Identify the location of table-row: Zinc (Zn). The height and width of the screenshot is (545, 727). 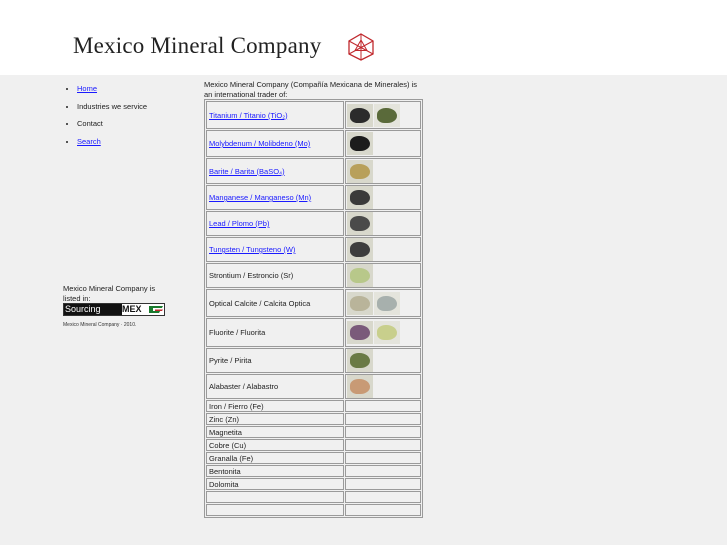
(313, 419).